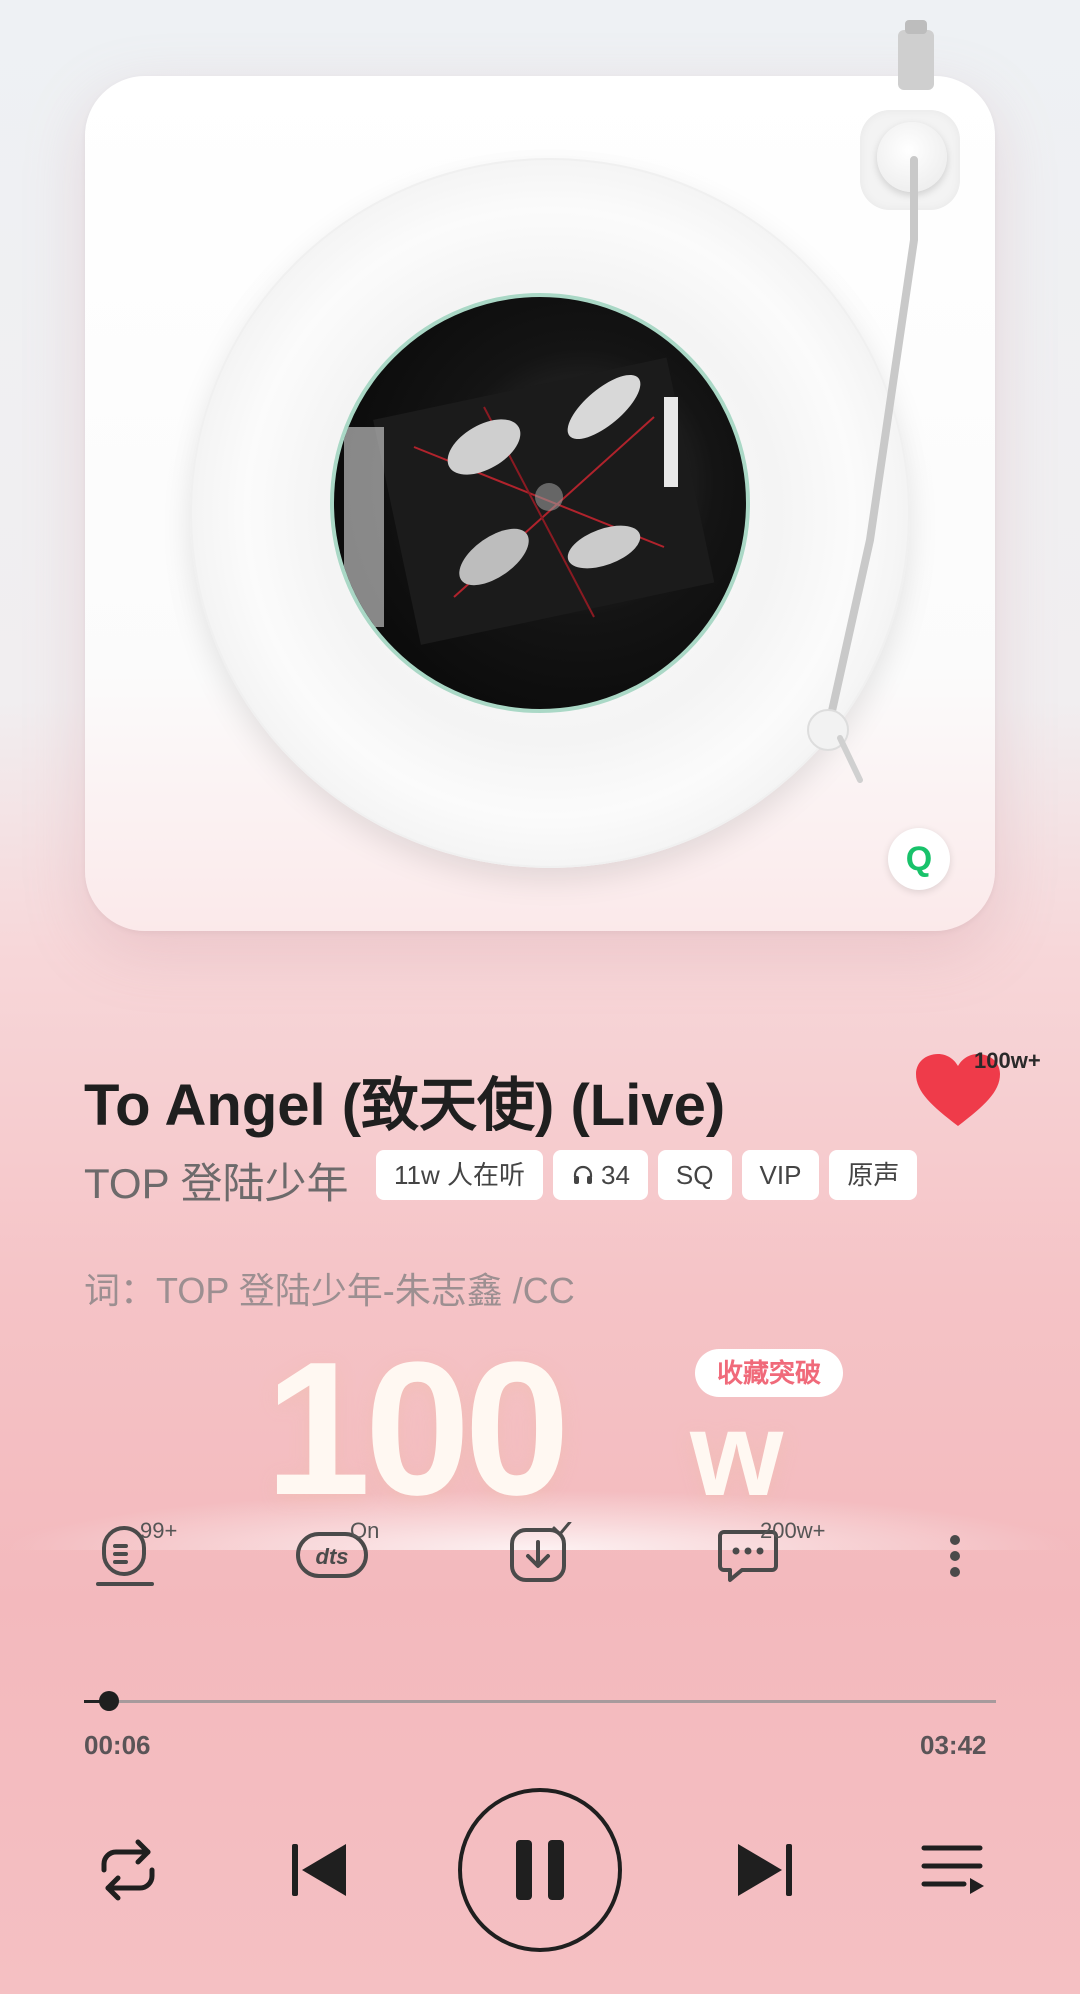  I want to click on download-icon, so click(540, 1554).